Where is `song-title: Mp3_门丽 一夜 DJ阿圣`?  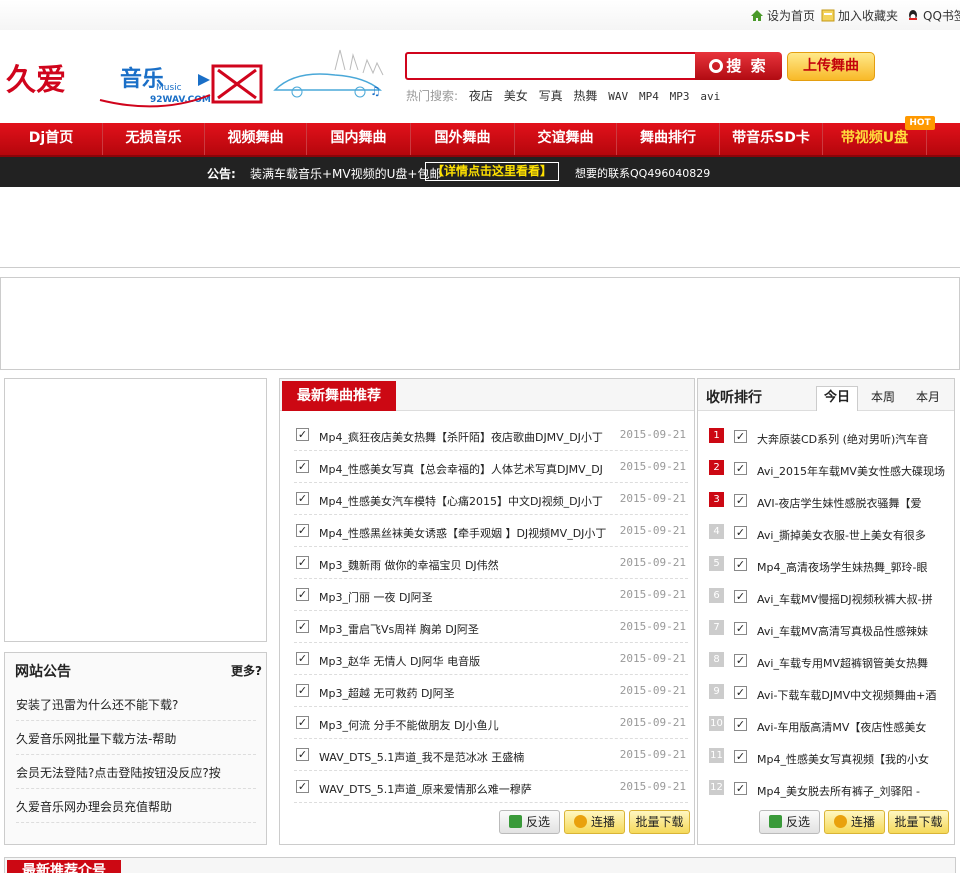 song-title: Mp3_门丽 一夜 DJ阿圣 is located at coordinates (469, 597).